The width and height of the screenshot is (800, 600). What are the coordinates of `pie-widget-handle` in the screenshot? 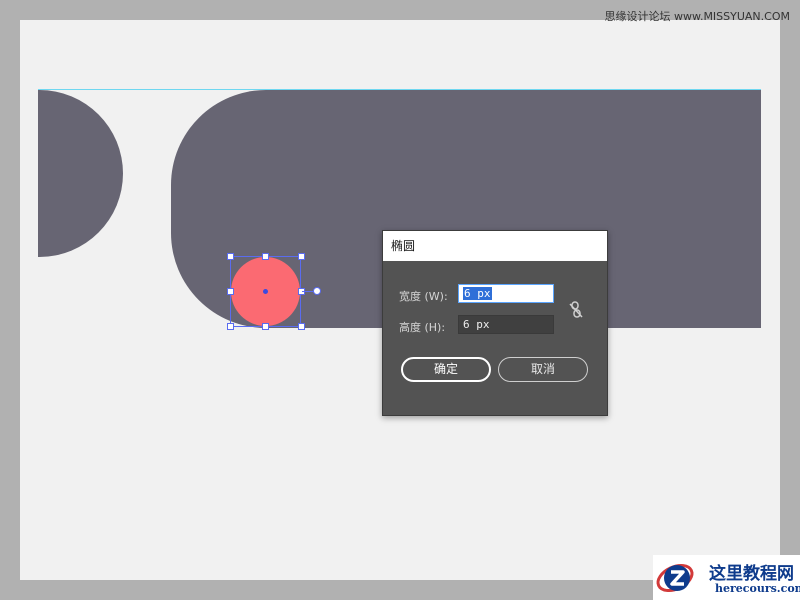 It's located at (317, 291).